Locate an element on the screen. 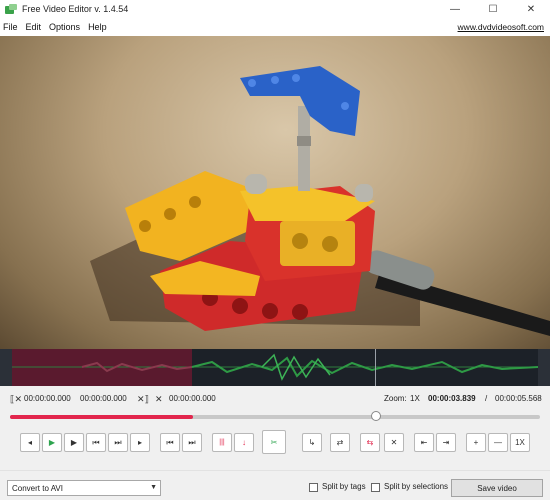 This screenshot has height=500, width=550. total-duration: 00:00:05.568 is located at coordinates (518, 398).